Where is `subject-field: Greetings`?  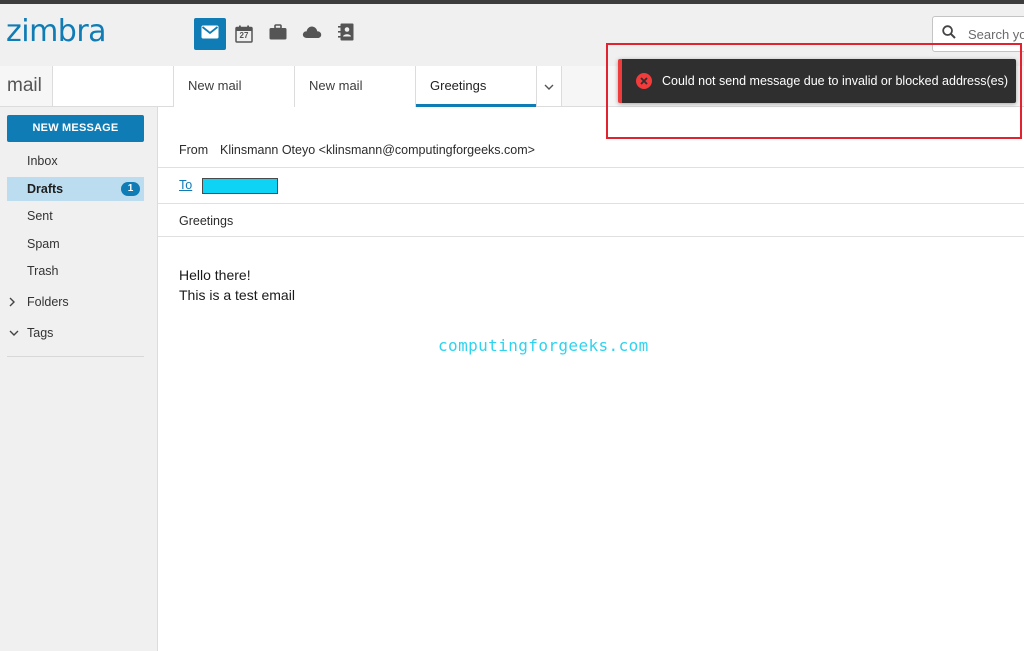 subject-field: Greetings is located at coordinates (206, 221).